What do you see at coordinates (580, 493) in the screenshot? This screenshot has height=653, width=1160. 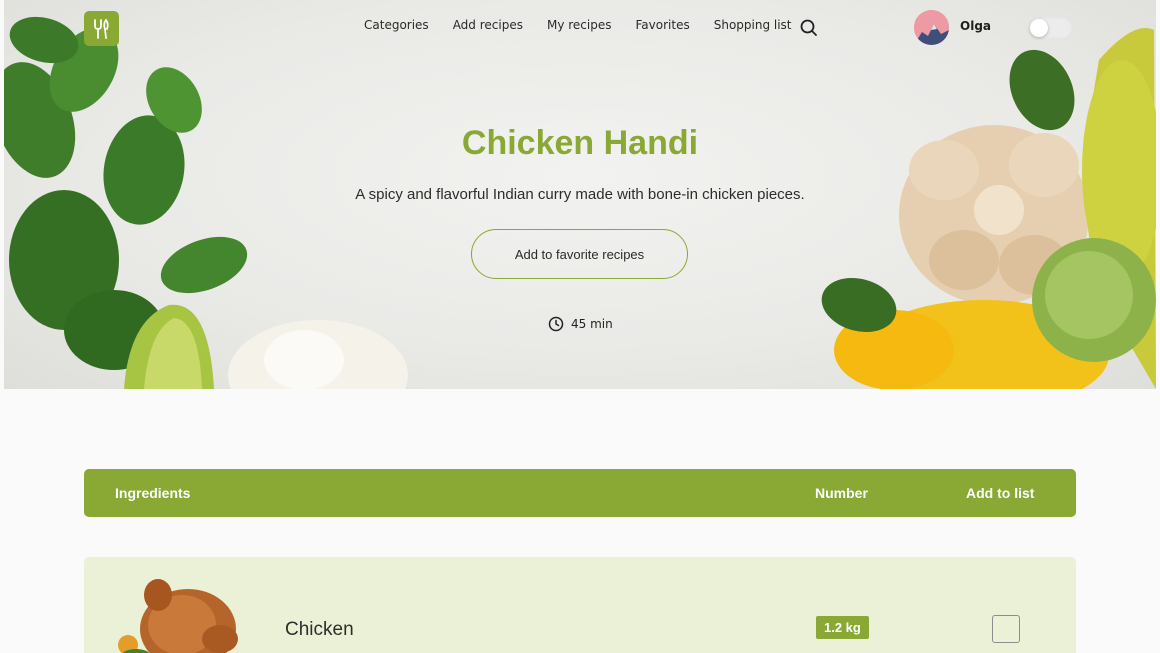 I see `ingredients-table-header: Ingredients Number Add to list` at bounding box center [580, 493].